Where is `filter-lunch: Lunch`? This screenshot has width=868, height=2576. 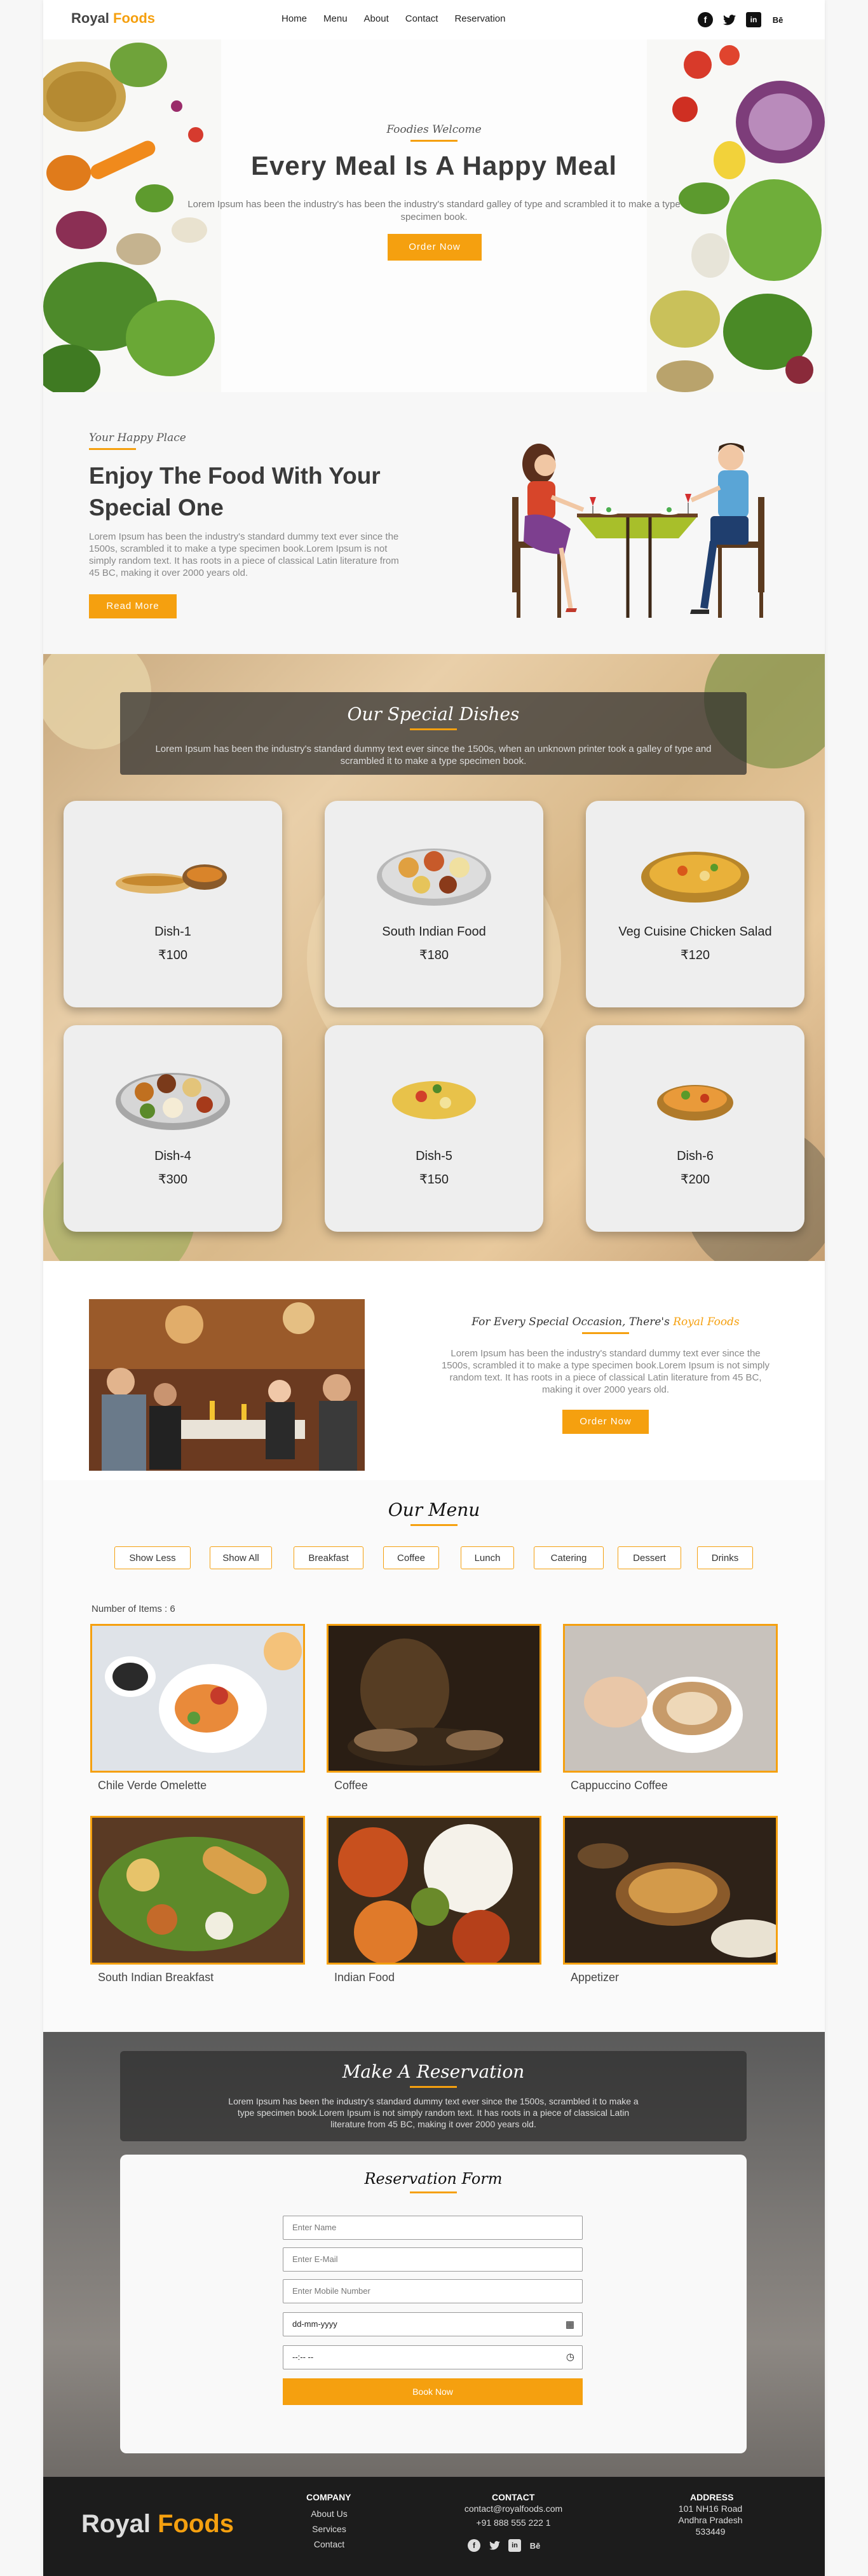
filter-lunch: Lunch is located at coordinates (487, 1557).